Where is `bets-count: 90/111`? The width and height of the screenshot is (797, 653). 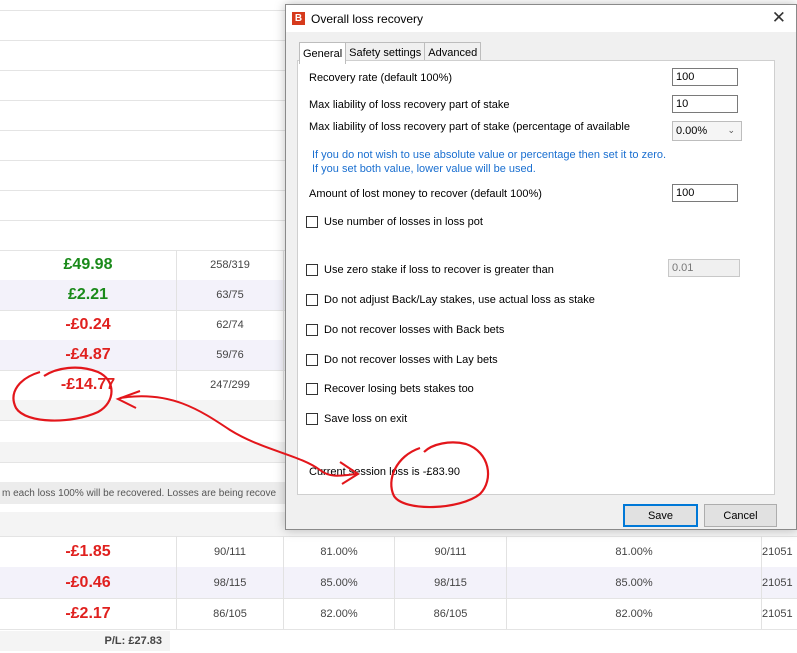 bets-count: 90/111 is located at coordinates (229, 551).